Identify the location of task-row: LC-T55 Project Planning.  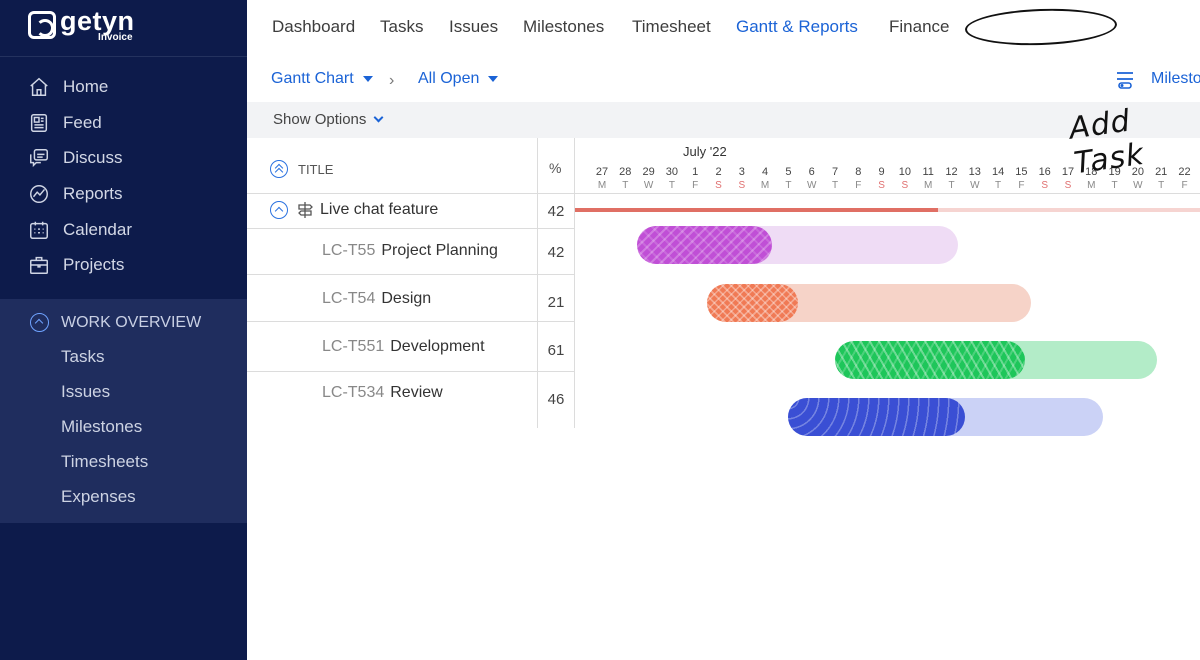
(410, 251).